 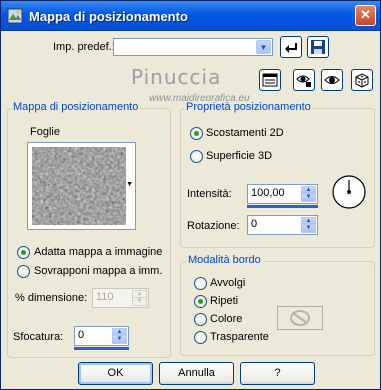 What do you see at coordinates (282, 225) in the screenshot?
I see `rotation-spinner: 0 ▲ ▼` at bounding box center [282, 225].